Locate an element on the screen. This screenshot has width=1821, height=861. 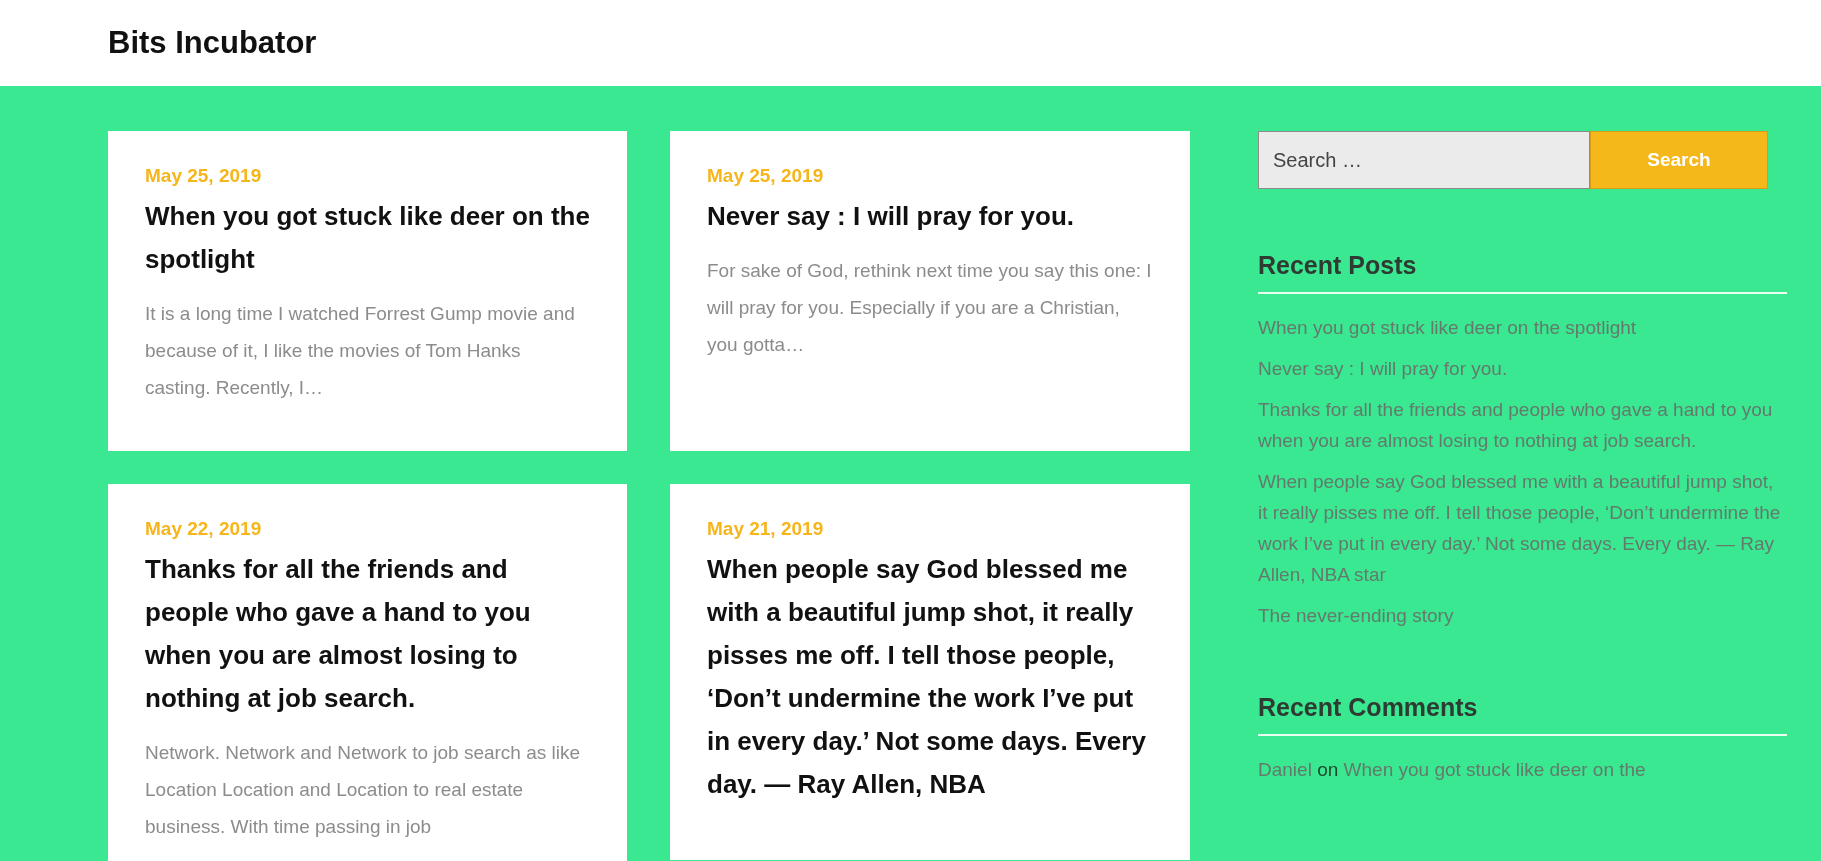
widget-title: Recent Comments is located at coordinates (1522, 714).